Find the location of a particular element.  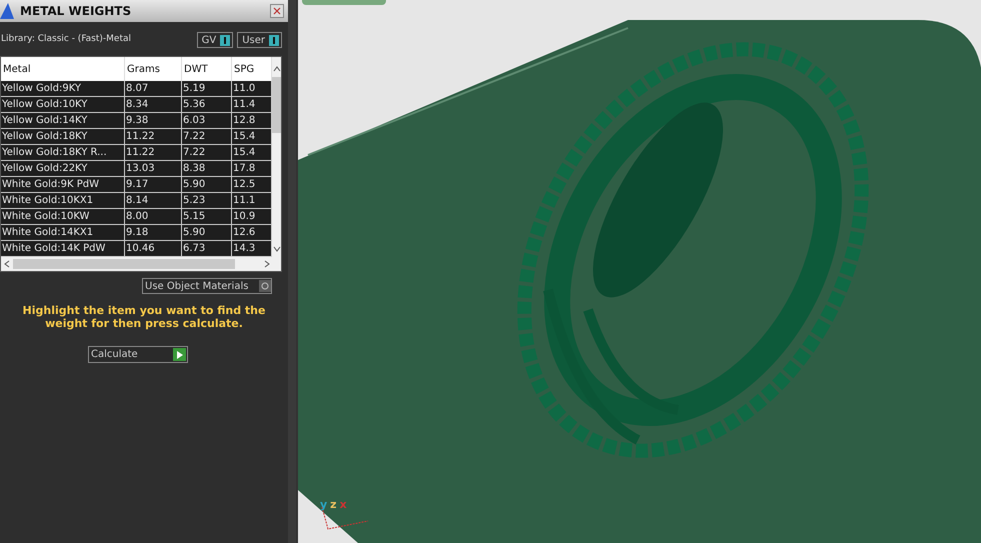

table-row: White Gold:14K PdW 10.46 6.73 14.3 is located at coordinates (136, 249).